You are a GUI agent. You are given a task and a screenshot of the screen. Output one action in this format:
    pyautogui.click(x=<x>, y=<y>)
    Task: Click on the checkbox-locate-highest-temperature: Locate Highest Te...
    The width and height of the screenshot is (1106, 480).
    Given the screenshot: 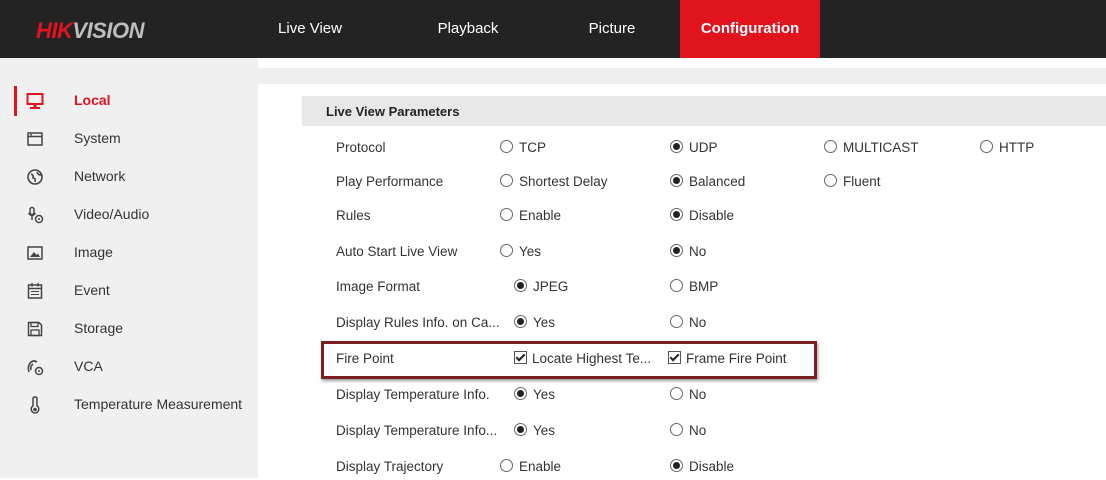 What is the action you would take?
    pyautogui.click(x=582, y=358)
    